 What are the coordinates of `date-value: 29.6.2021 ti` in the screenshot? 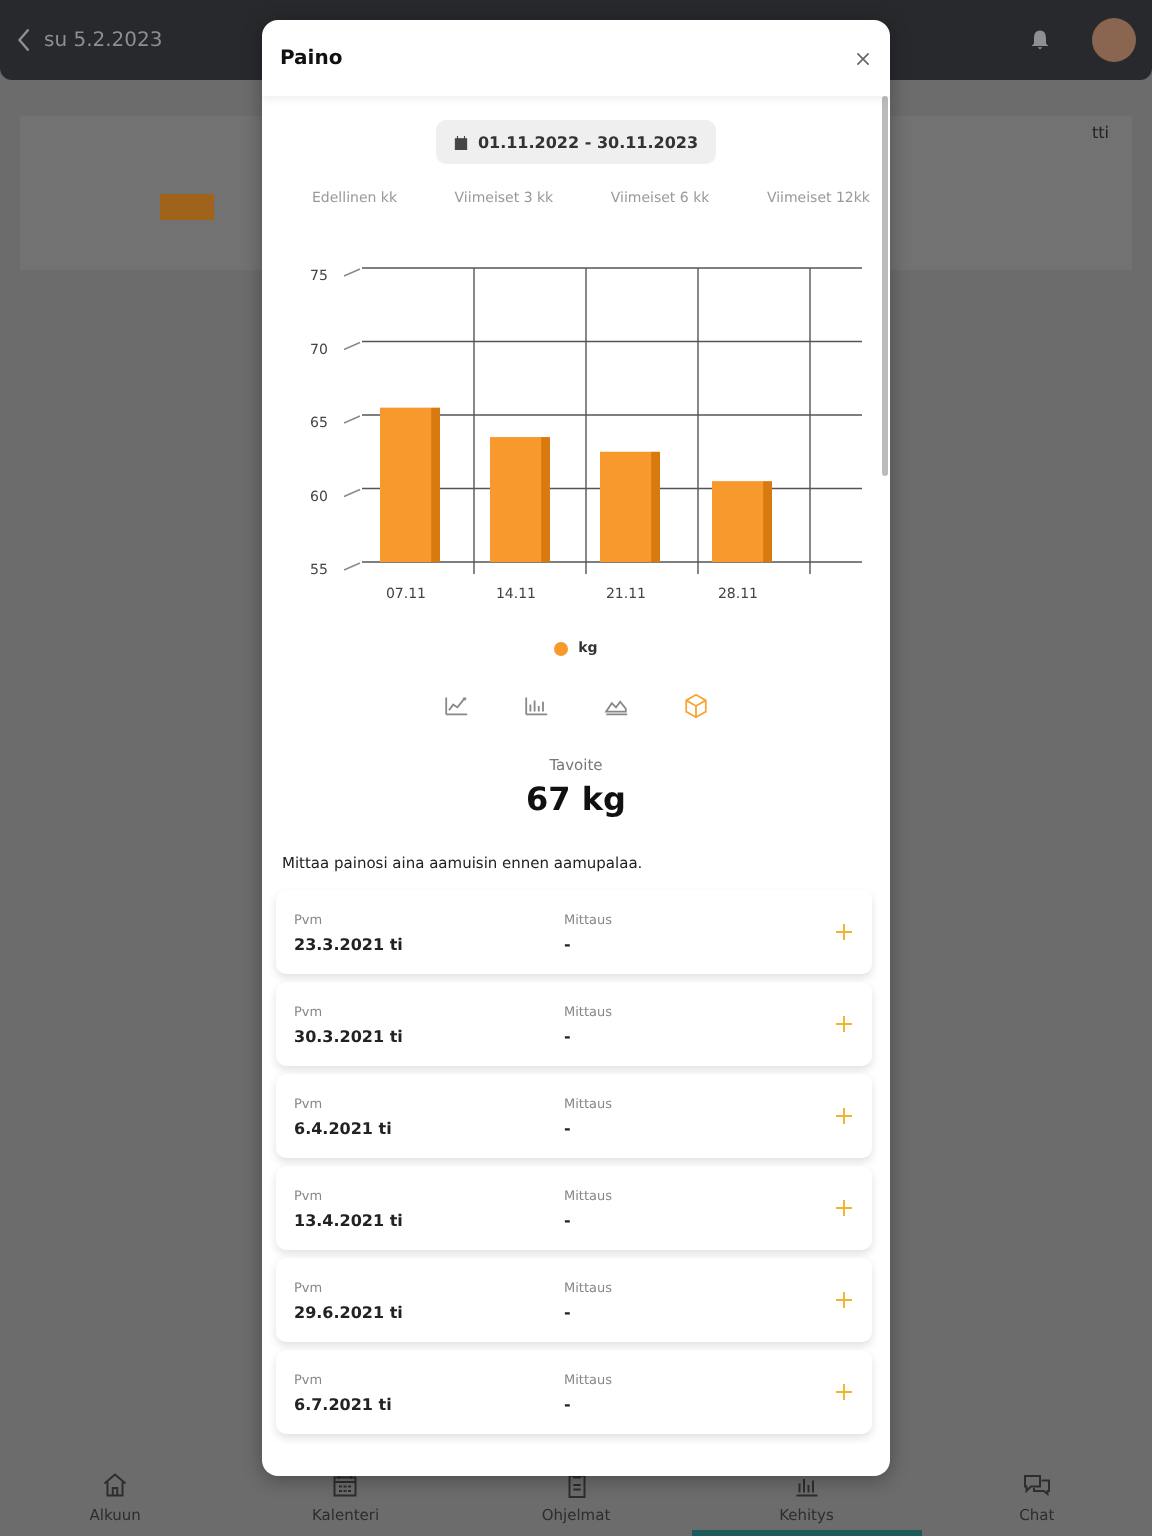 It's located at (349, 1312).